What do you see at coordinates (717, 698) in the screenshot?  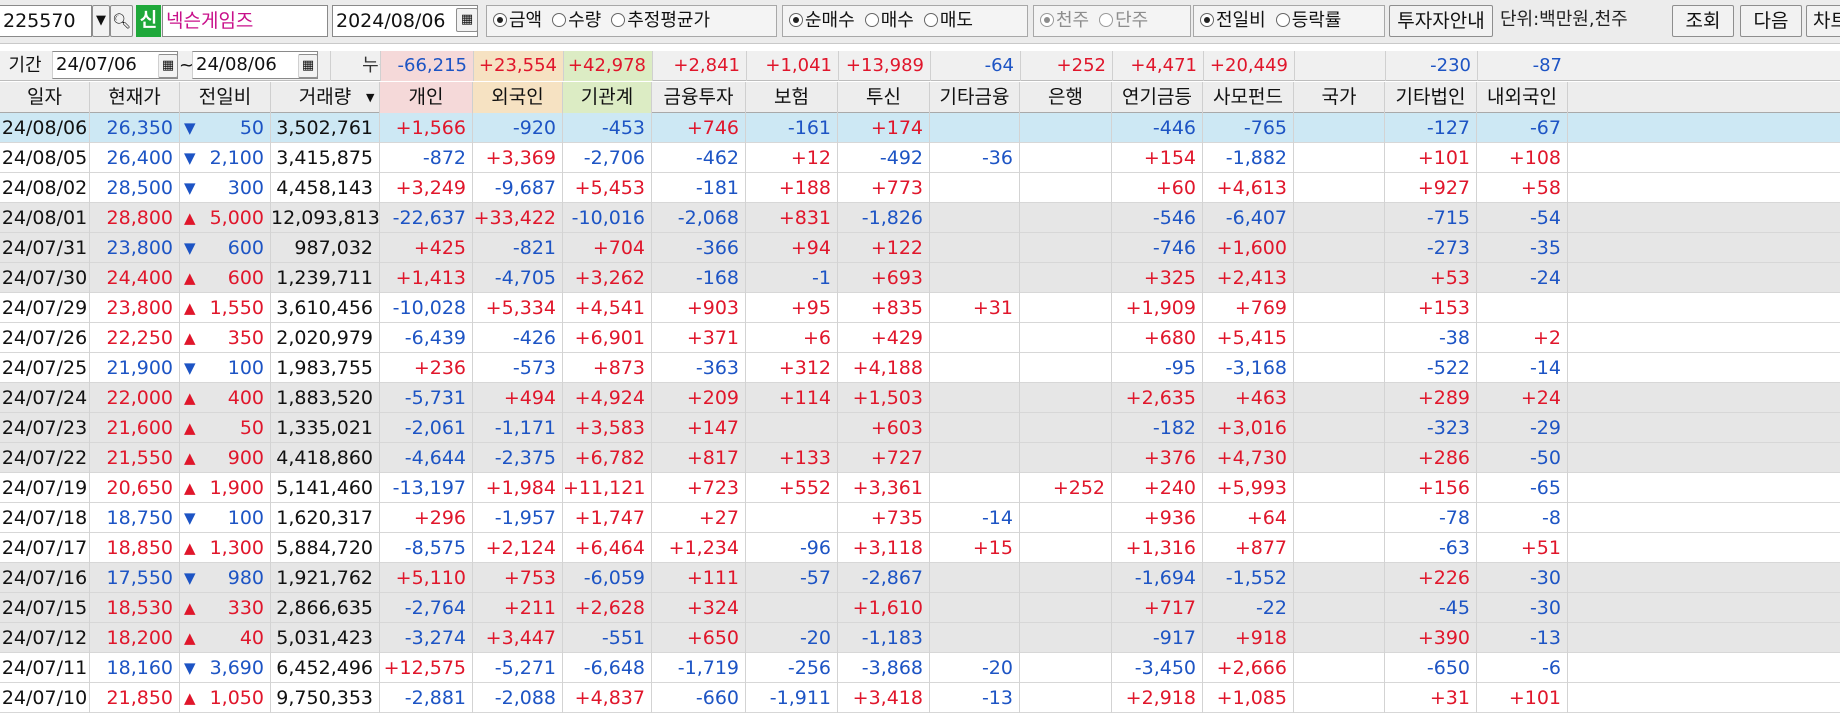 I see `cell-value: -660` at bounding box center [717, 698].